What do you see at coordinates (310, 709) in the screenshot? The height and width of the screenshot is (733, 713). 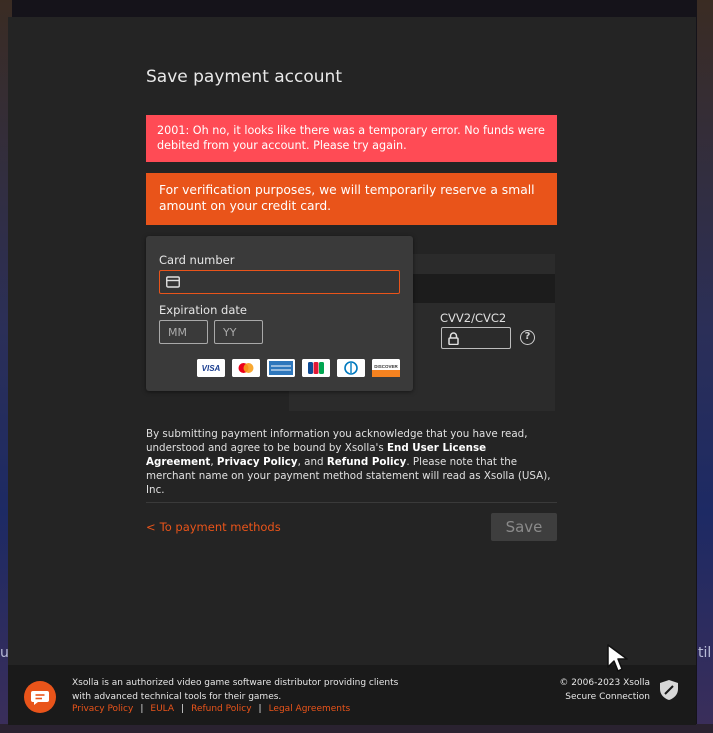 I see `footer-legal-agreements-link: Legal Agreements` at bounding box center [310, 709].